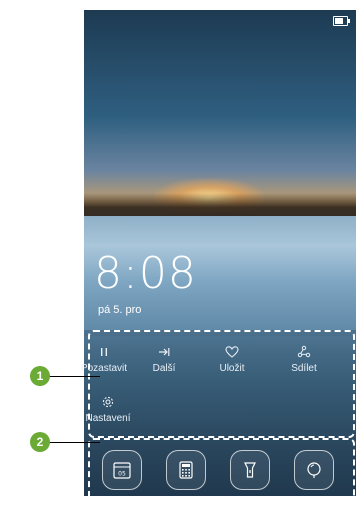 The width and height of the screenshot is (356, 508). What do you see at coordinates (145, 273) in the screenshot?
I see `lock-clock: 8:08` at bounding box center [145, 273].